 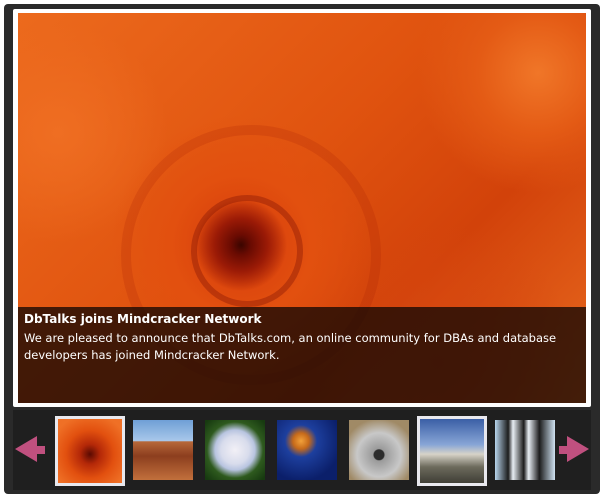 What do you see at coordinates (307, 450) in the screenshot?
I see `jellyfish-thumbnail` at bounding box center [307, 450].